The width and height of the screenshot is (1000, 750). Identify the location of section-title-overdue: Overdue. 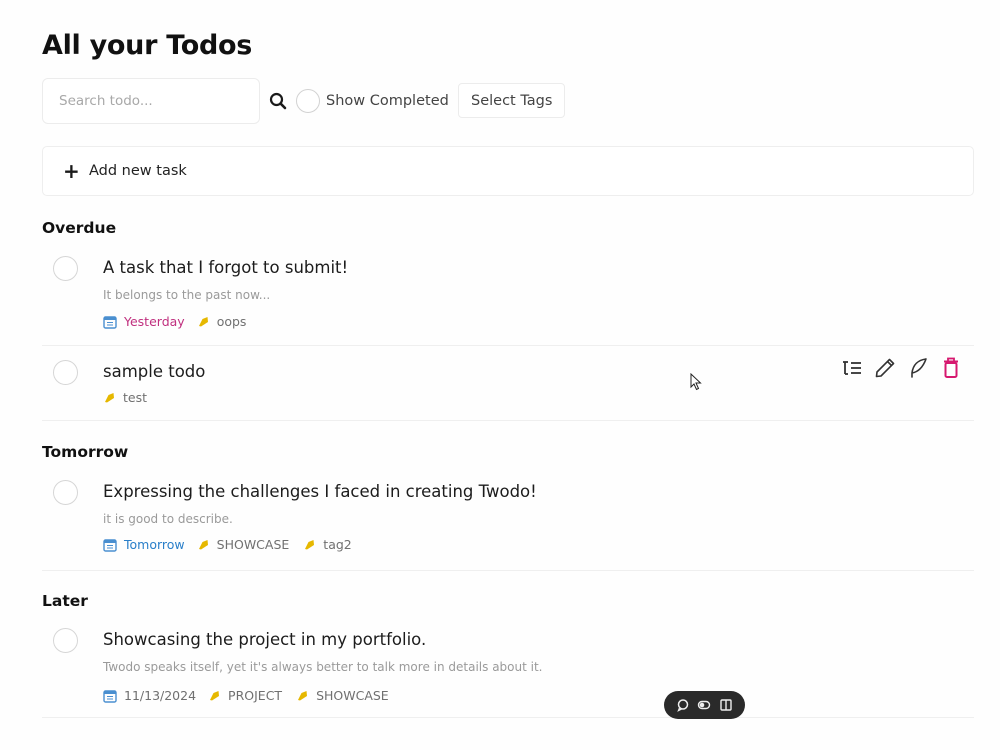
(79, 228).